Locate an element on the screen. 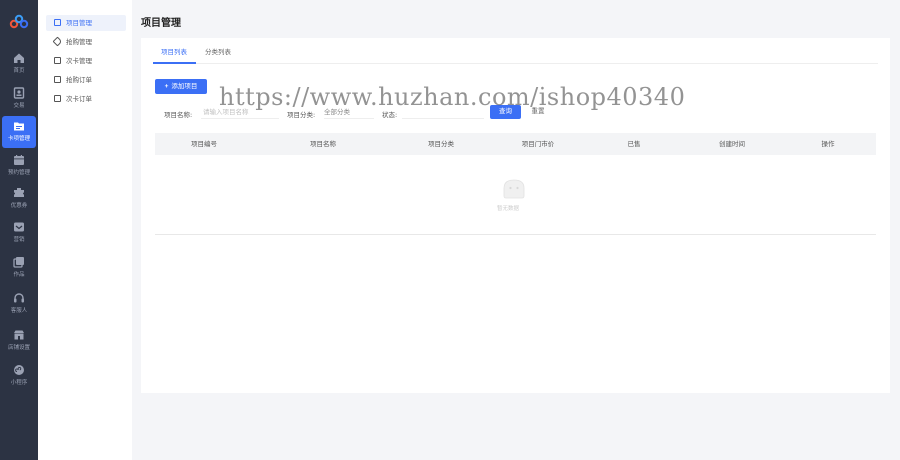 The height and width of the screenshot is (460, 900). active-tab-indicator is located at coordinates (174, 63).